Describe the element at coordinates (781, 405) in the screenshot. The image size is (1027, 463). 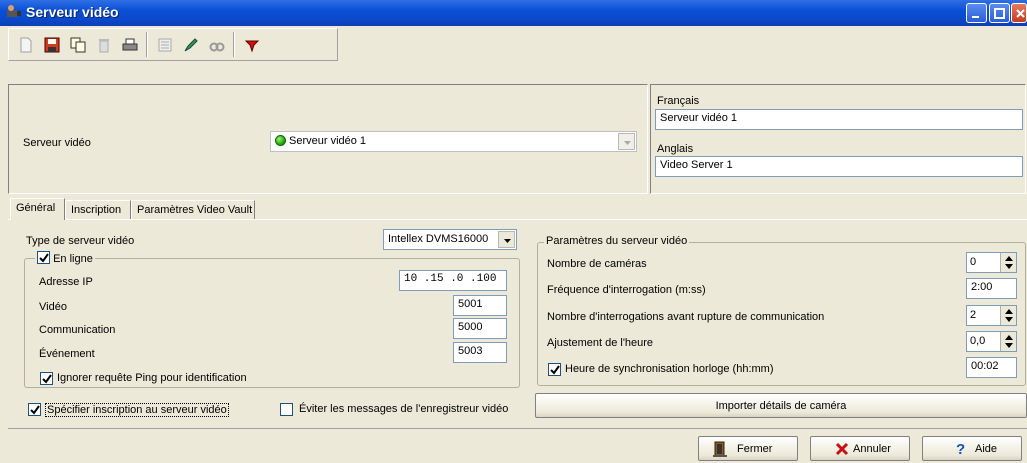
I see `import-camera-details-button: Importer détails de caméra` at that location.